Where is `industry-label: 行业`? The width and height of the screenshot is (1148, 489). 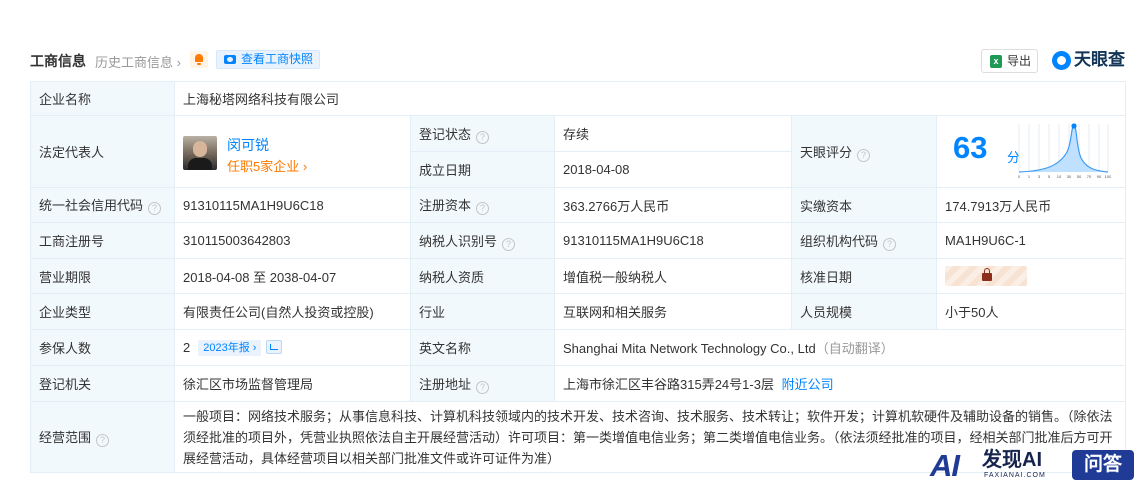
industry-label: 行业 is located at coordinates (482, 311).